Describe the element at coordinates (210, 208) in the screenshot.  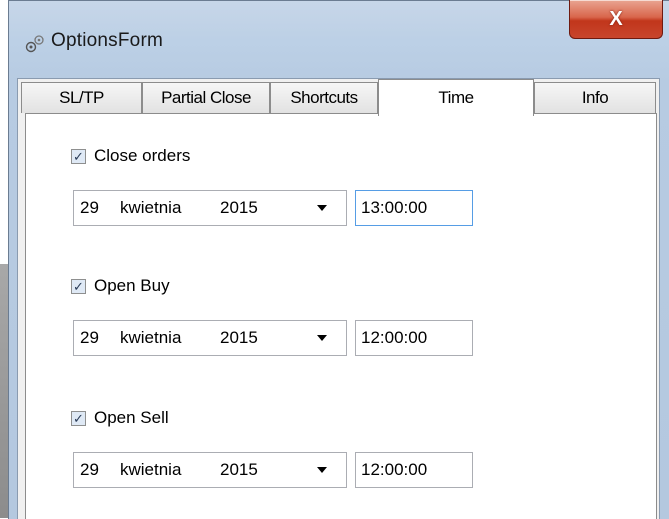
I see `close-orders-date-picker: 29 kwietnia 2015` at that location.